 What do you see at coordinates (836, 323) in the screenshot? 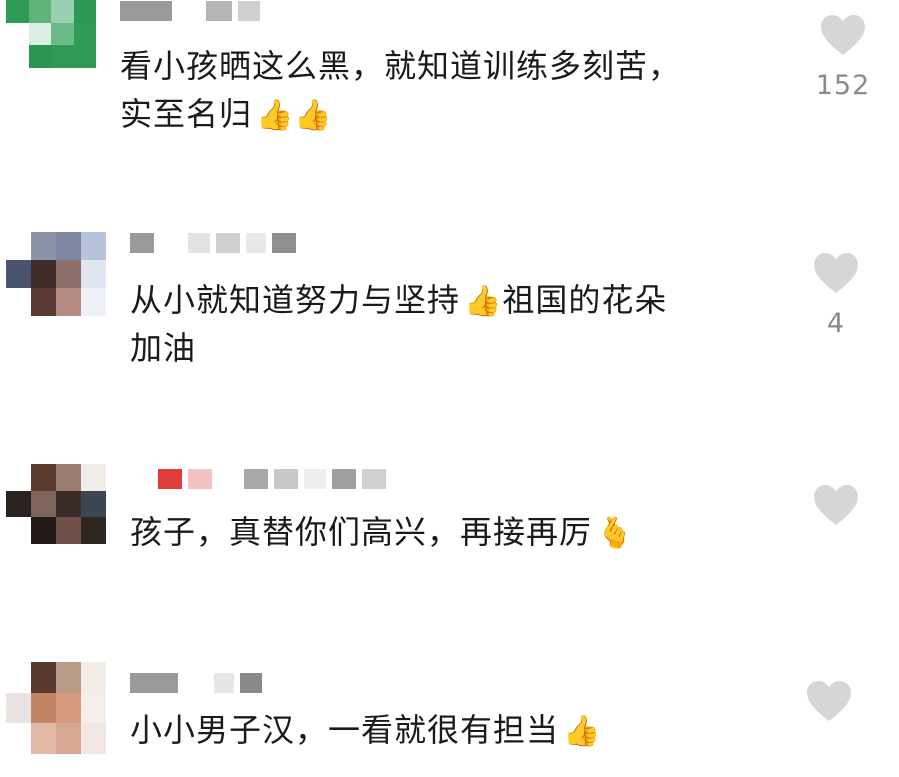
I see `like-count: 4` at bounding box center [836, 323].